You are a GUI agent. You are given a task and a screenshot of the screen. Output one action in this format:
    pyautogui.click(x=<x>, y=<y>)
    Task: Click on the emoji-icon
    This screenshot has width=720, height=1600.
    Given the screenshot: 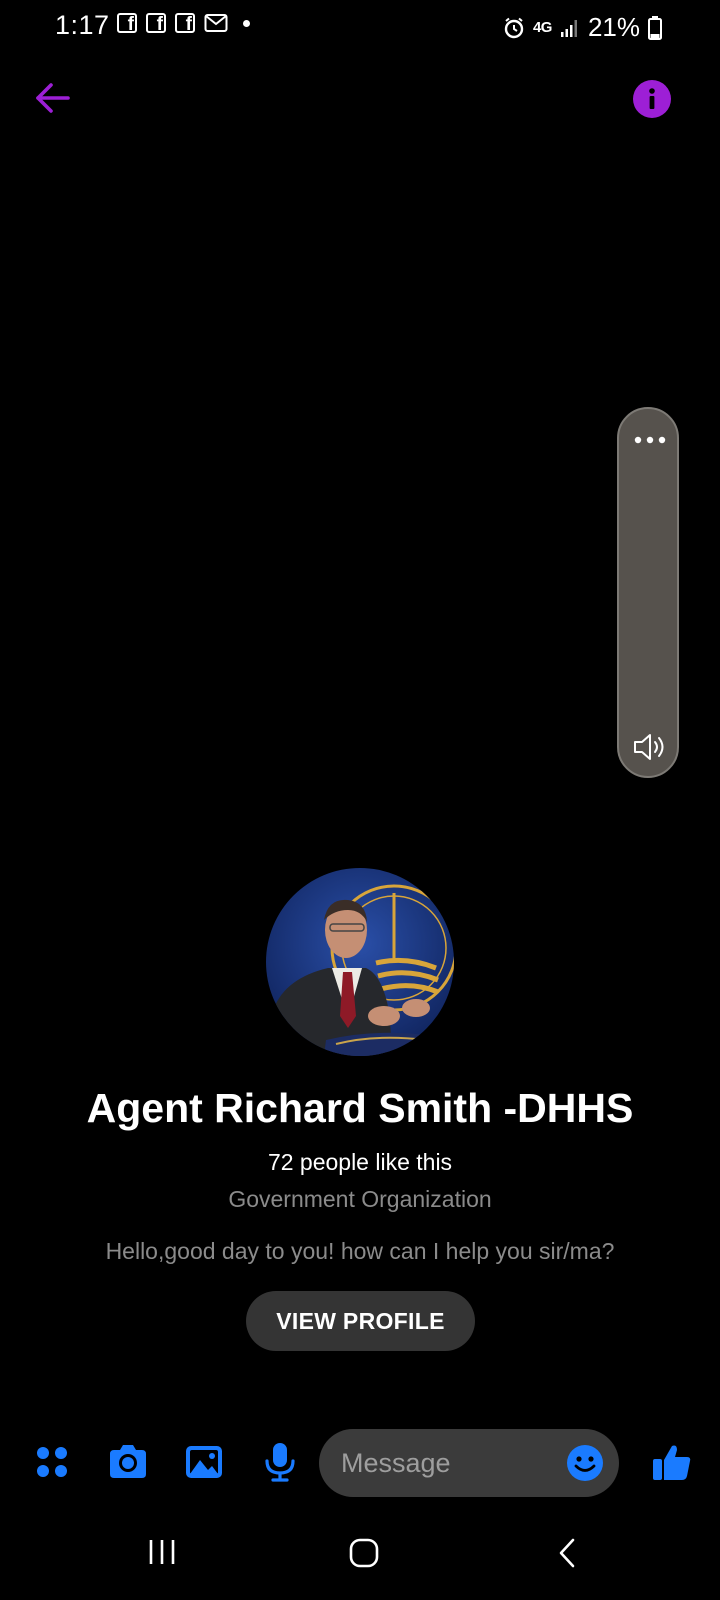 What is the action you would take?
    pyautogui.click(x=585, y=1463)
    